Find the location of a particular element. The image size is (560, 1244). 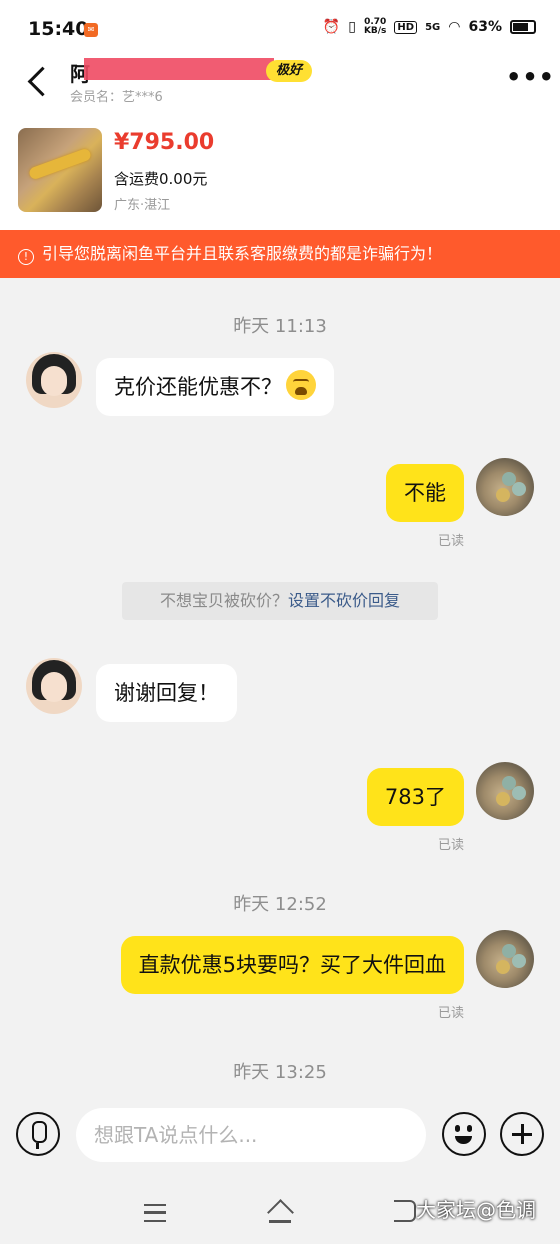

message-text: 不能 is located at coordinates (425, 493).